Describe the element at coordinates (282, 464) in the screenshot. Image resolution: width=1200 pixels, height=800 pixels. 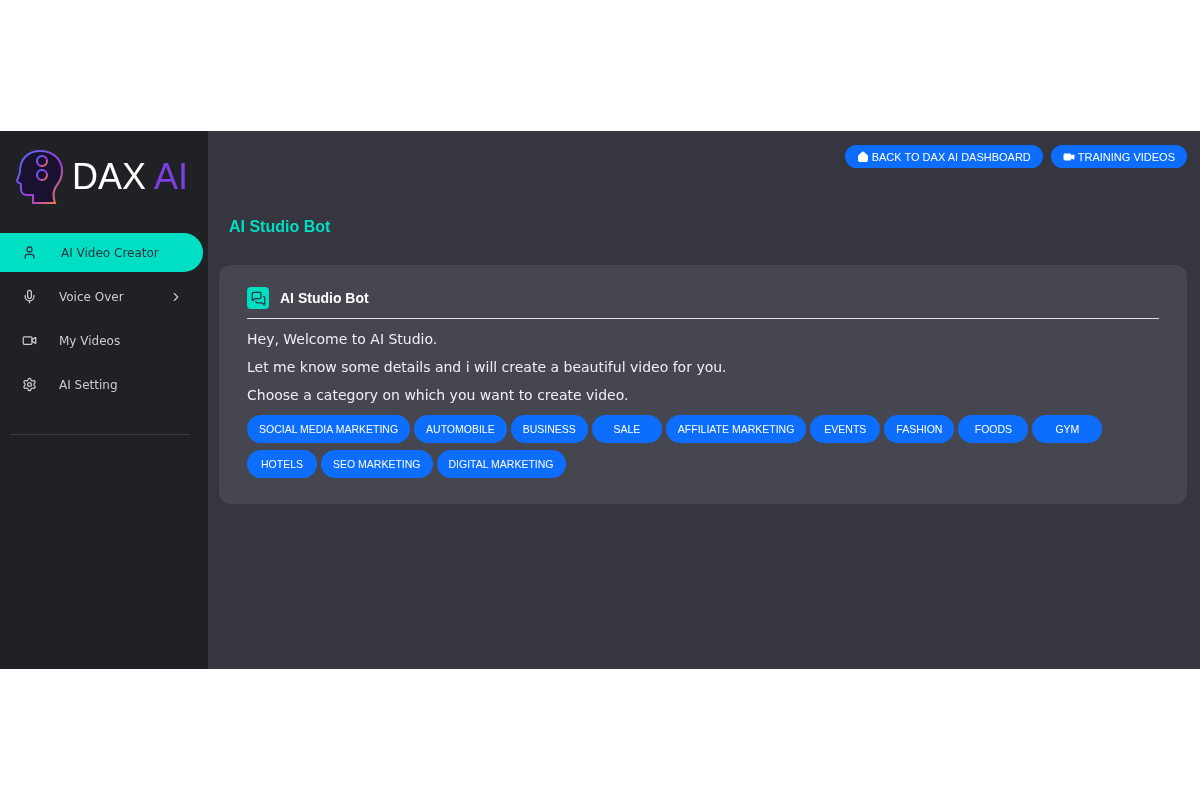
I see `category-chip: HOTELS` at that location.